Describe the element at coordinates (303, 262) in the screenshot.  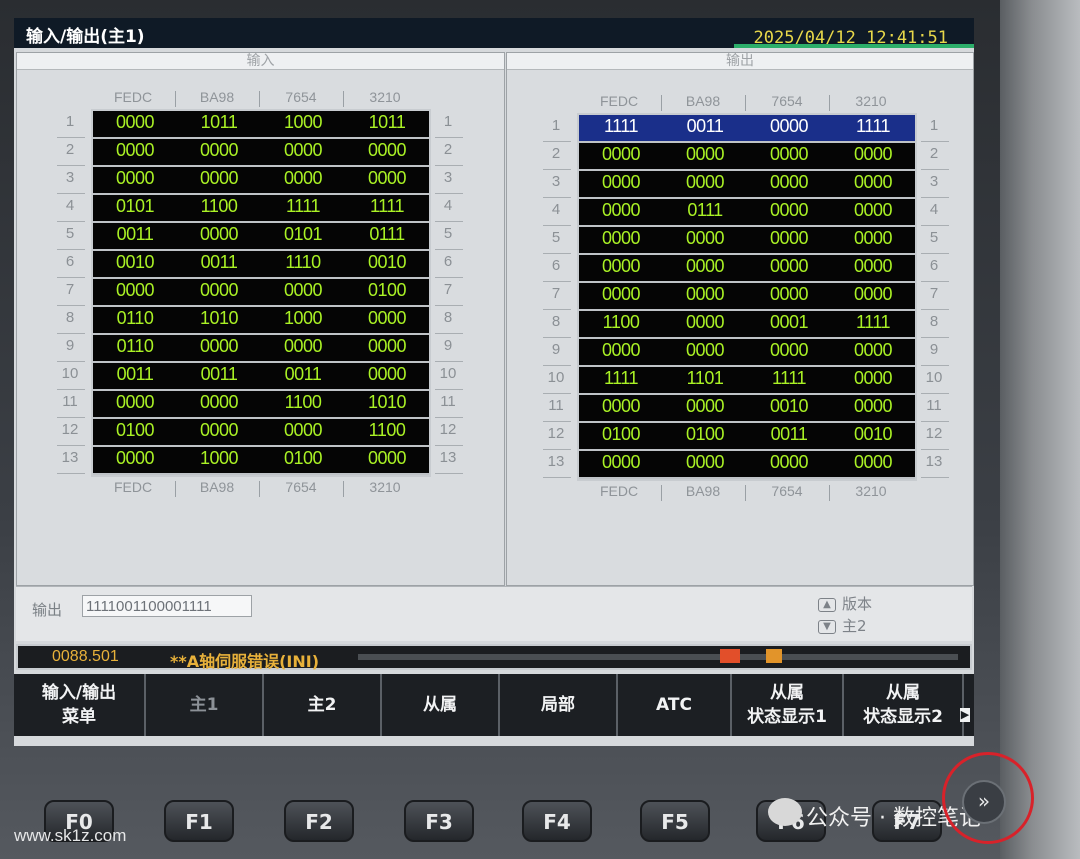
I see `bit-cell: 1110` at that location.